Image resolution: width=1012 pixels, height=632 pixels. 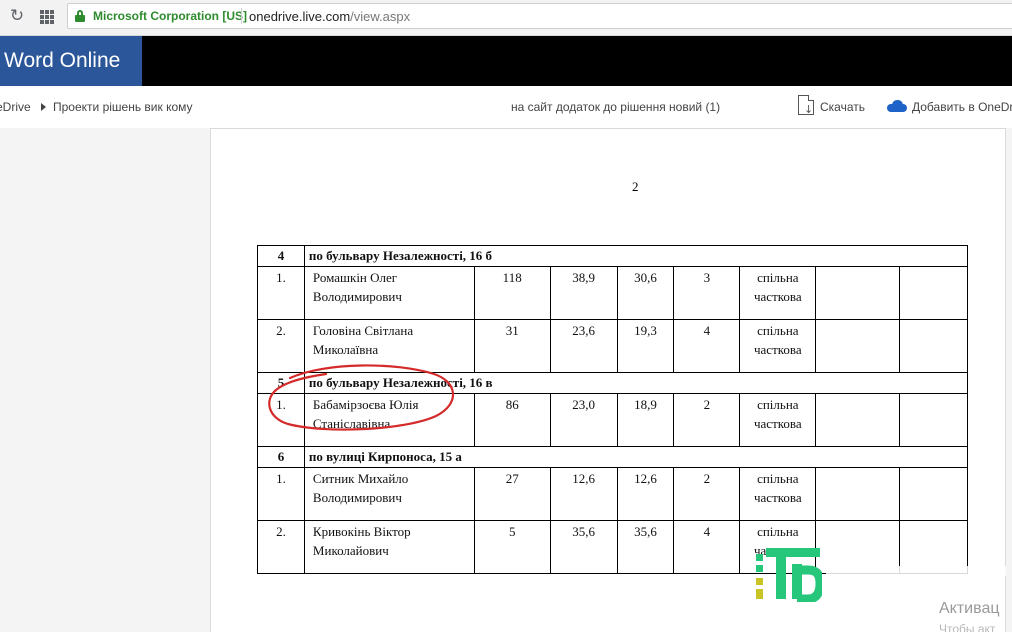 What do you see at coordinates (636, 256) in the screenshot?
I see `section-address: по бульвару Незалежності, 16 б` at bounding box center [636, 256].